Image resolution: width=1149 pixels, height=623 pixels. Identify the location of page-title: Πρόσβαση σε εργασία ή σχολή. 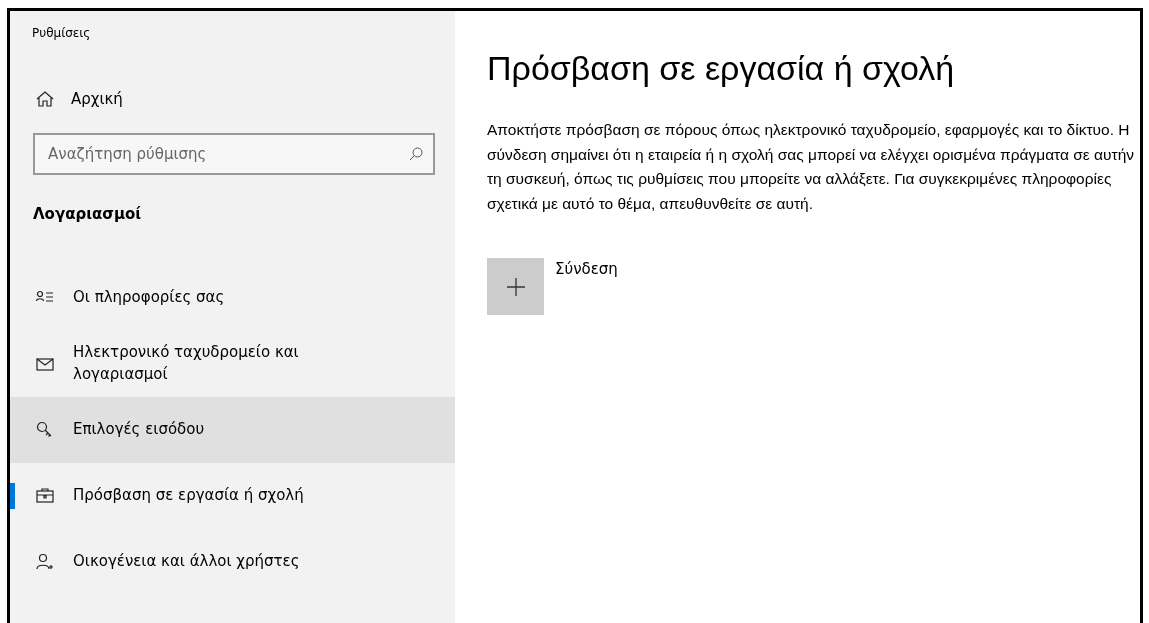
(721, 68).